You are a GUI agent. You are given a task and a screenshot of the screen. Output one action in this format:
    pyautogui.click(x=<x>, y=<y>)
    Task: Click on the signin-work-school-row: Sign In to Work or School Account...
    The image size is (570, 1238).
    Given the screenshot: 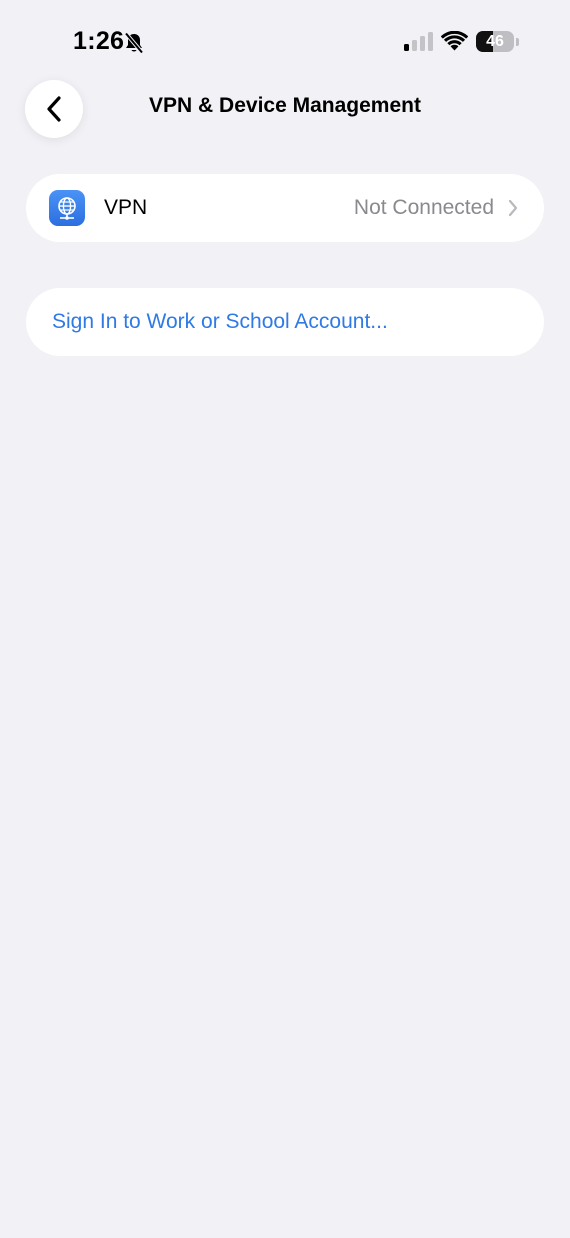 What is the action you would take?
    pyautogui.click(x=285, y=322)
    